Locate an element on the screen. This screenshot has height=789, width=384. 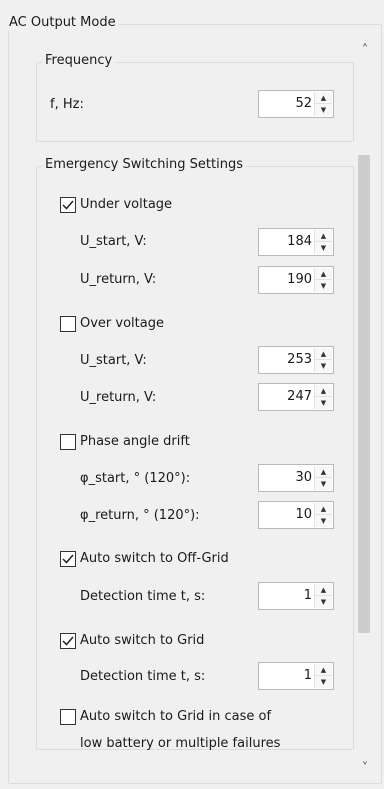
under-voltage-label: Under voltage is located at coordinates (126, 205).